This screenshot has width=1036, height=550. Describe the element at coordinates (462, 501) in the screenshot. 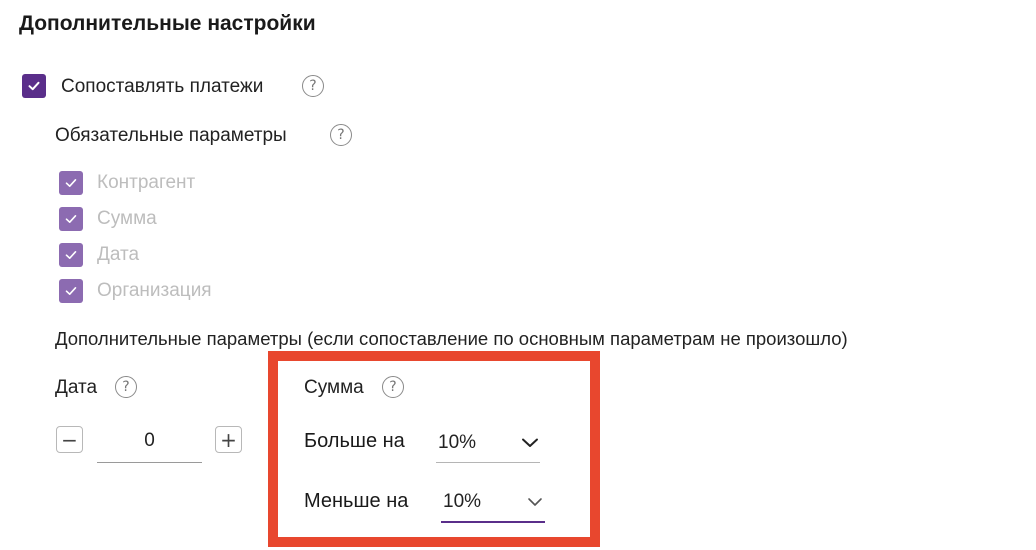

I see `less-by-value: 10%` at that location.